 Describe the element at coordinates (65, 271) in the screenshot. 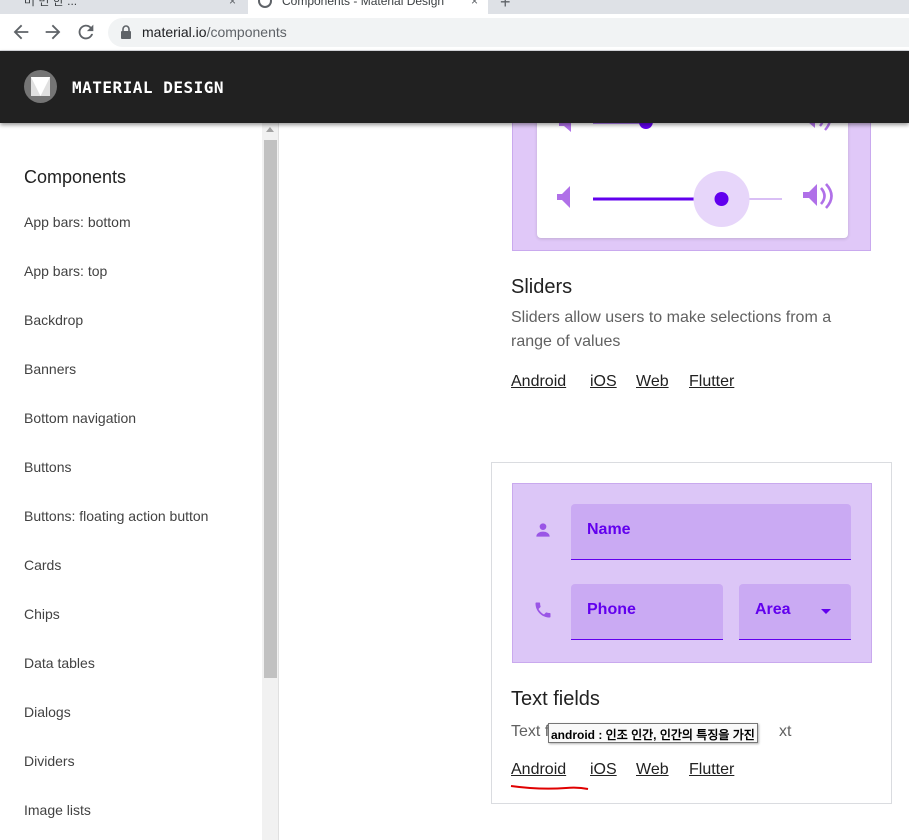

I see `sidebar-item: App bars: top` at that location.